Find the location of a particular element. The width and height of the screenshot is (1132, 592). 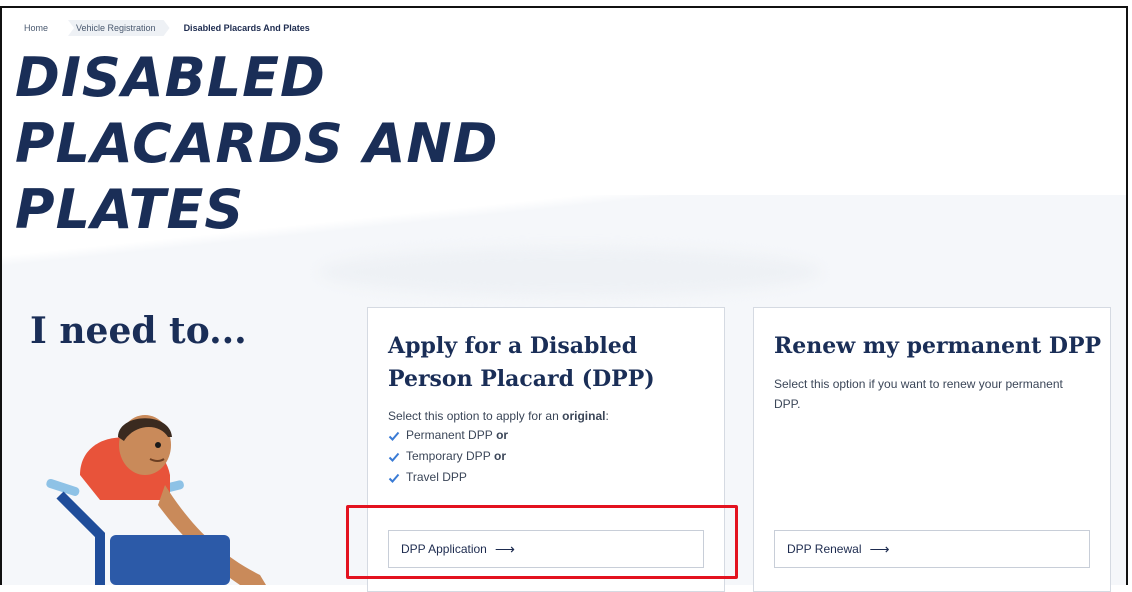

apply-dpp-desc-strong: original is located at coordinates (584, 416).